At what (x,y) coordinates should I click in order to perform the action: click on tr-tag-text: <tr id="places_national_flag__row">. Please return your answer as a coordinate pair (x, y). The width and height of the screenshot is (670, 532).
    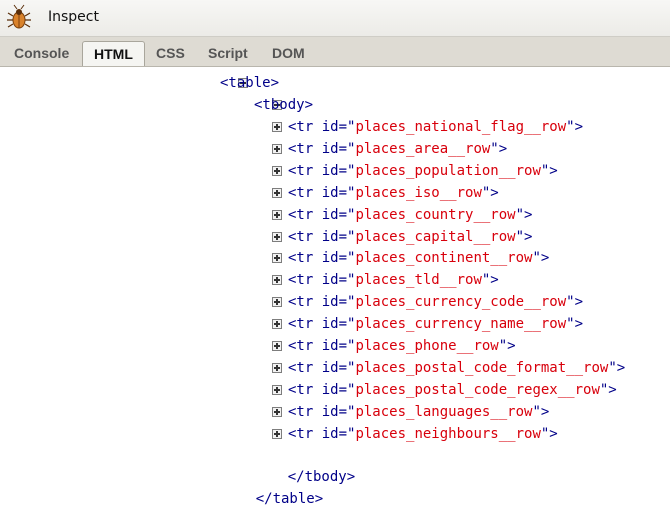
    Looking at the image, I should click on (435, 127).